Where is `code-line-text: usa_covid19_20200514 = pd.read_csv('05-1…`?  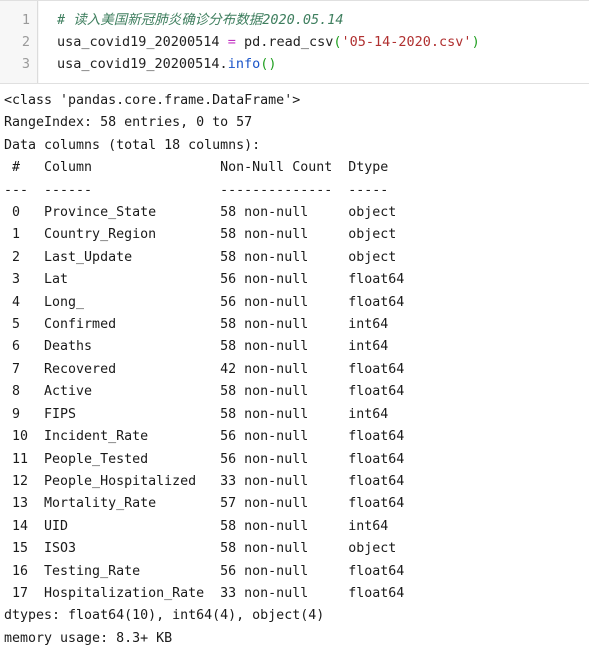
code-line-text: usa_covid19_20200514 = pd.read_csv('05-1… is located at coordinates (259, 42).